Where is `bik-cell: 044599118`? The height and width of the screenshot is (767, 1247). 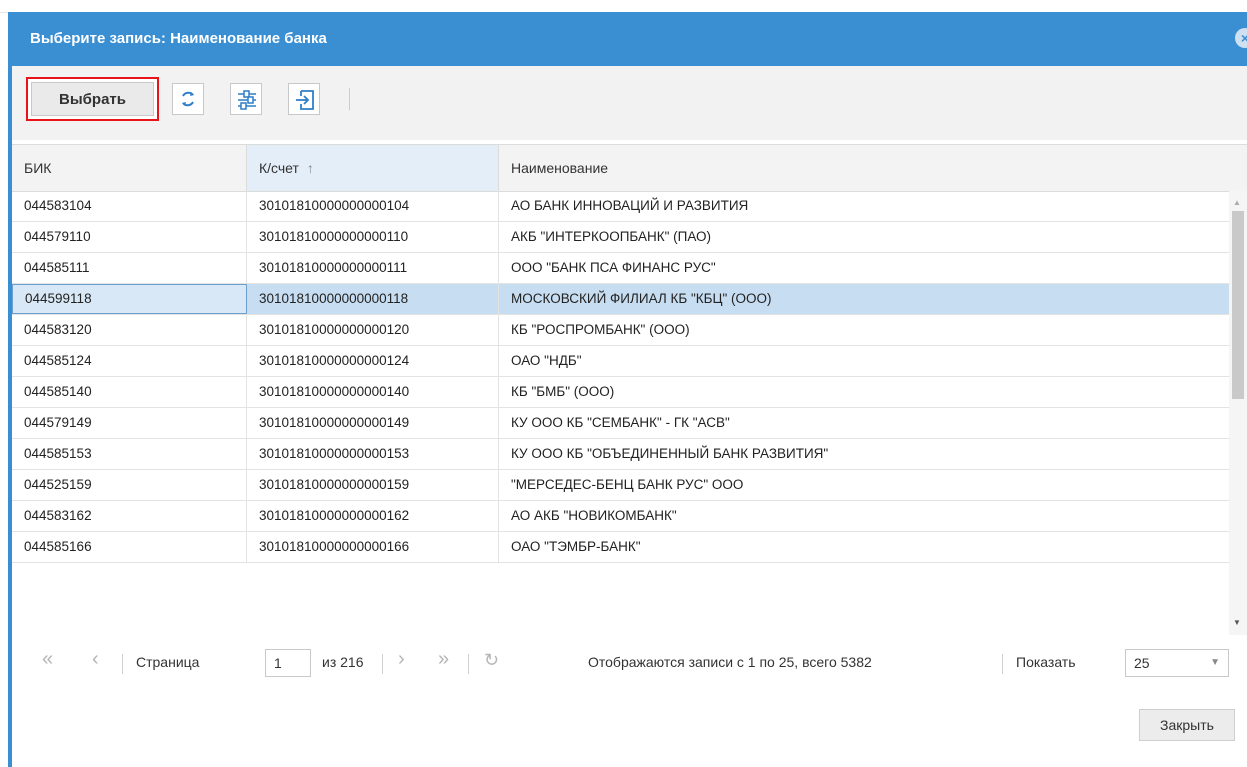 bik-cell: 044599118 is located at coordinates (129, 299).